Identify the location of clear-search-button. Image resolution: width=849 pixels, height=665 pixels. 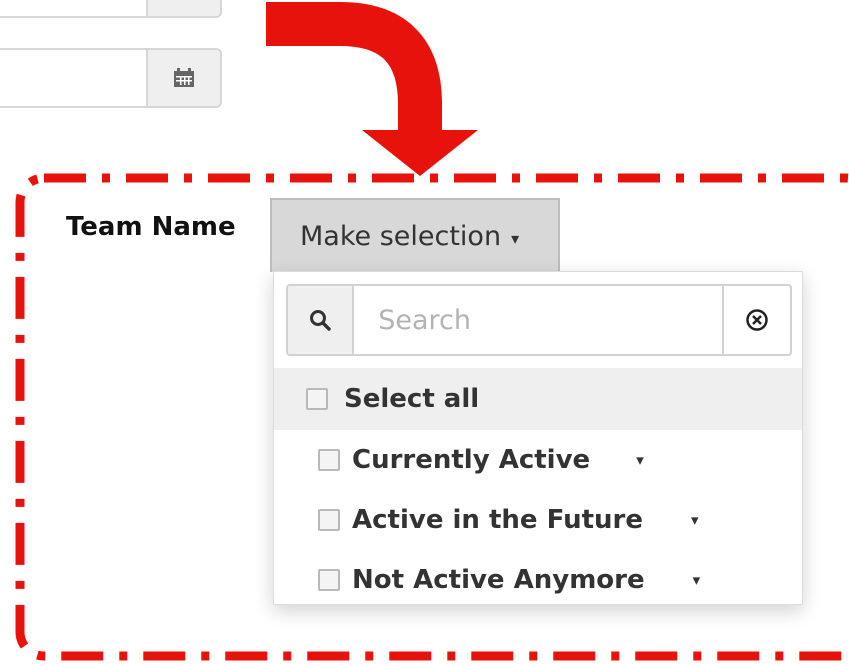
(756, 320).